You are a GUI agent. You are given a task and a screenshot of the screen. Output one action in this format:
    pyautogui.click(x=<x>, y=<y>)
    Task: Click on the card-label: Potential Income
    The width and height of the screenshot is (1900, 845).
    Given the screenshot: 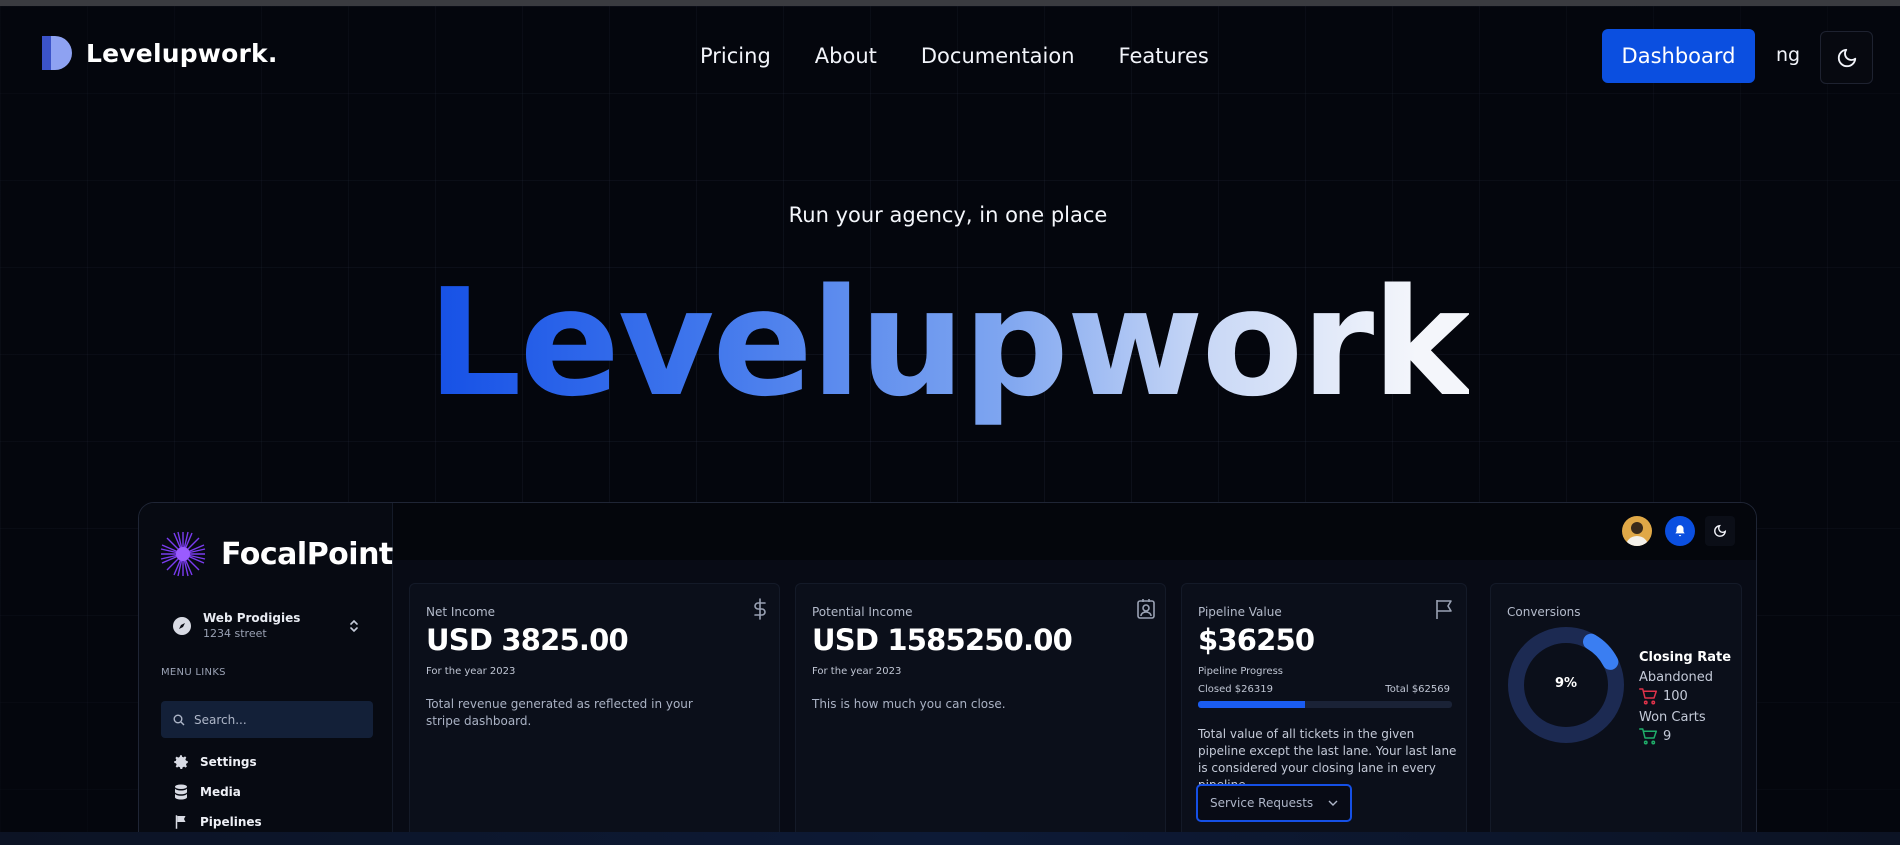 What is the action you would take?
    pyautogui.click(x=862, y=612)
    